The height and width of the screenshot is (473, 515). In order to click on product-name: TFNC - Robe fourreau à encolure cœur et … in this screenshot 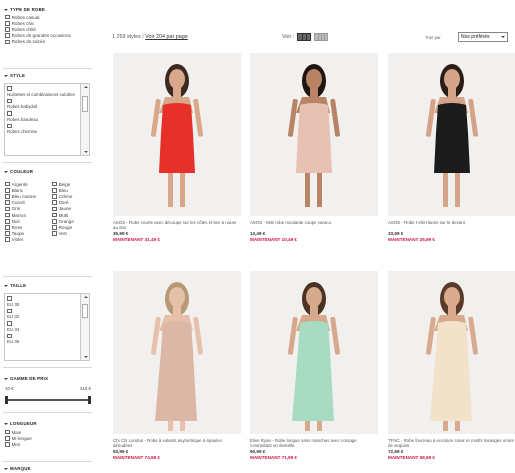, I will do `click(451, 443)`.